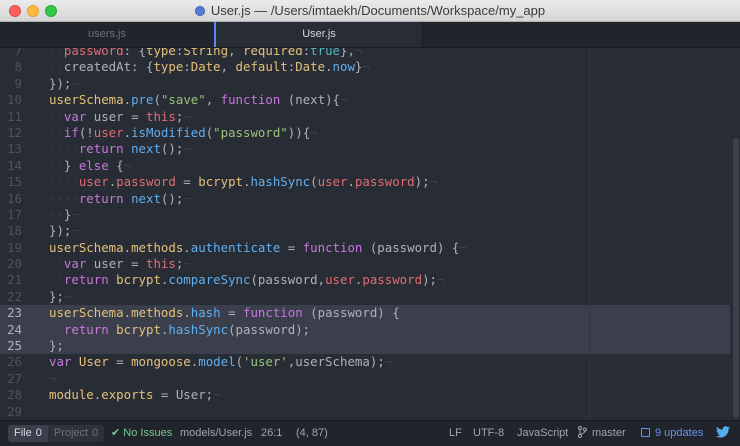 This screenshot has width=740, height=446. What do you see at coordinates (28, 433) in the screenshot?
I see `linter-file-scope-button: File 0` at bounding box center [28, 433].